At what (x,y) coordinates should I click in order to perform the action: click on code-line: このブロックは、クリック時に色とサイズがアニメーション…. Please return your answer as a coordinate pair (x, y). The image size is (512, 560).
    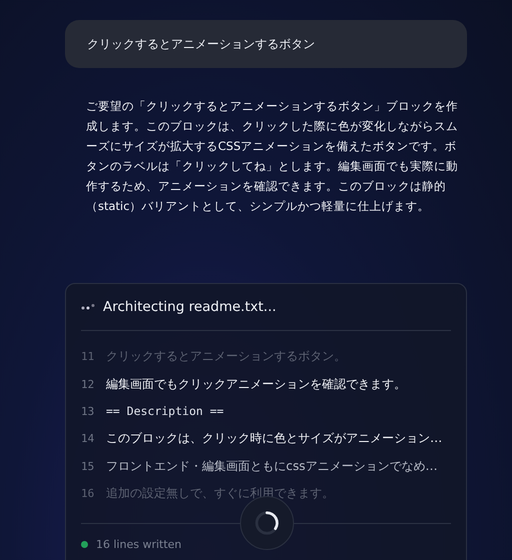
    Looking at the image, I should click on (274, 439).